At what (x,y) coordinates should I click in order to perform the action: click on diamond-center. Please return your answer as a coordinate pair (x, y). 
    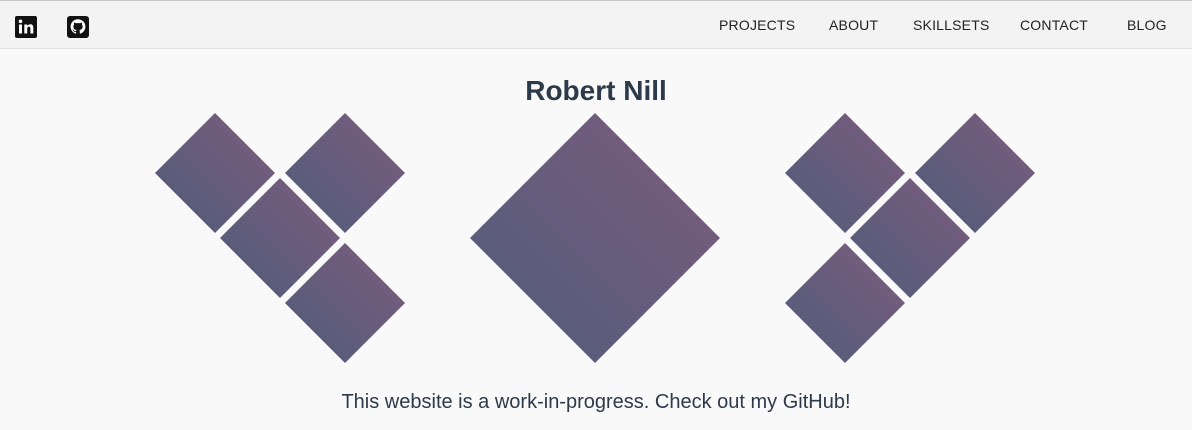
    Looking at the image, I should click on (595, 238).